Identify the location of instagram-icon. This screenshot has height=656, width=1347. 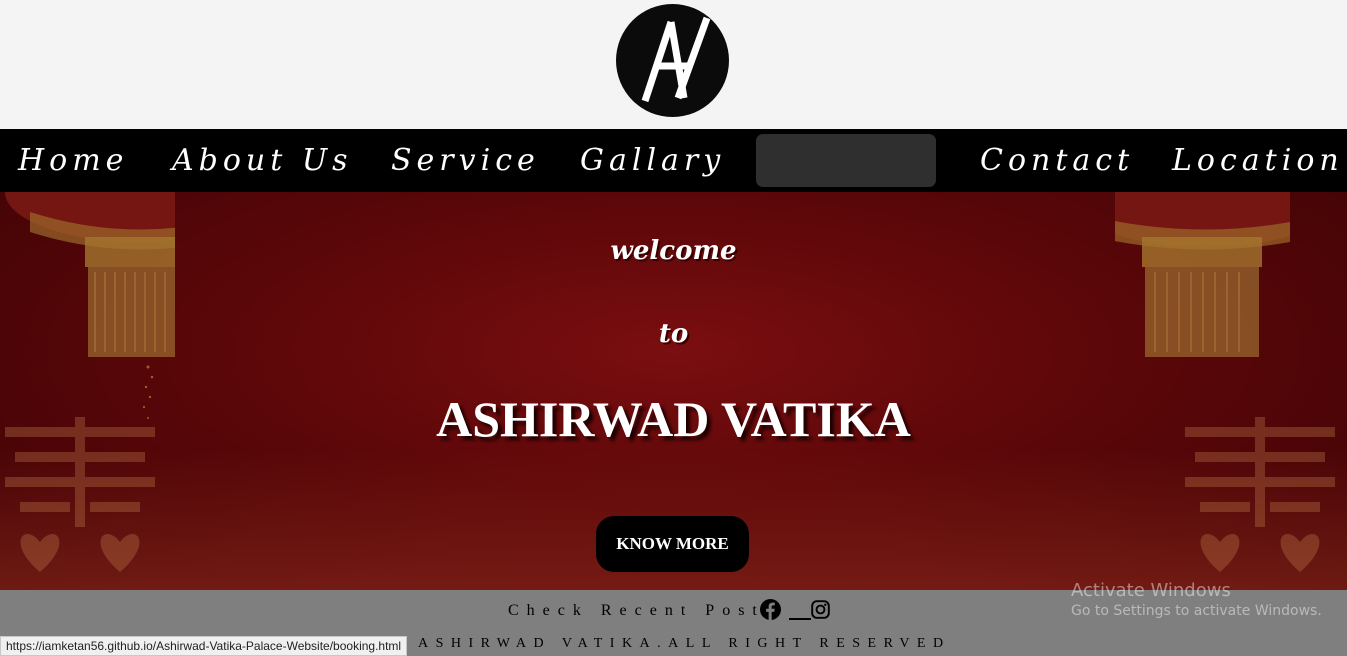
(820, 609).